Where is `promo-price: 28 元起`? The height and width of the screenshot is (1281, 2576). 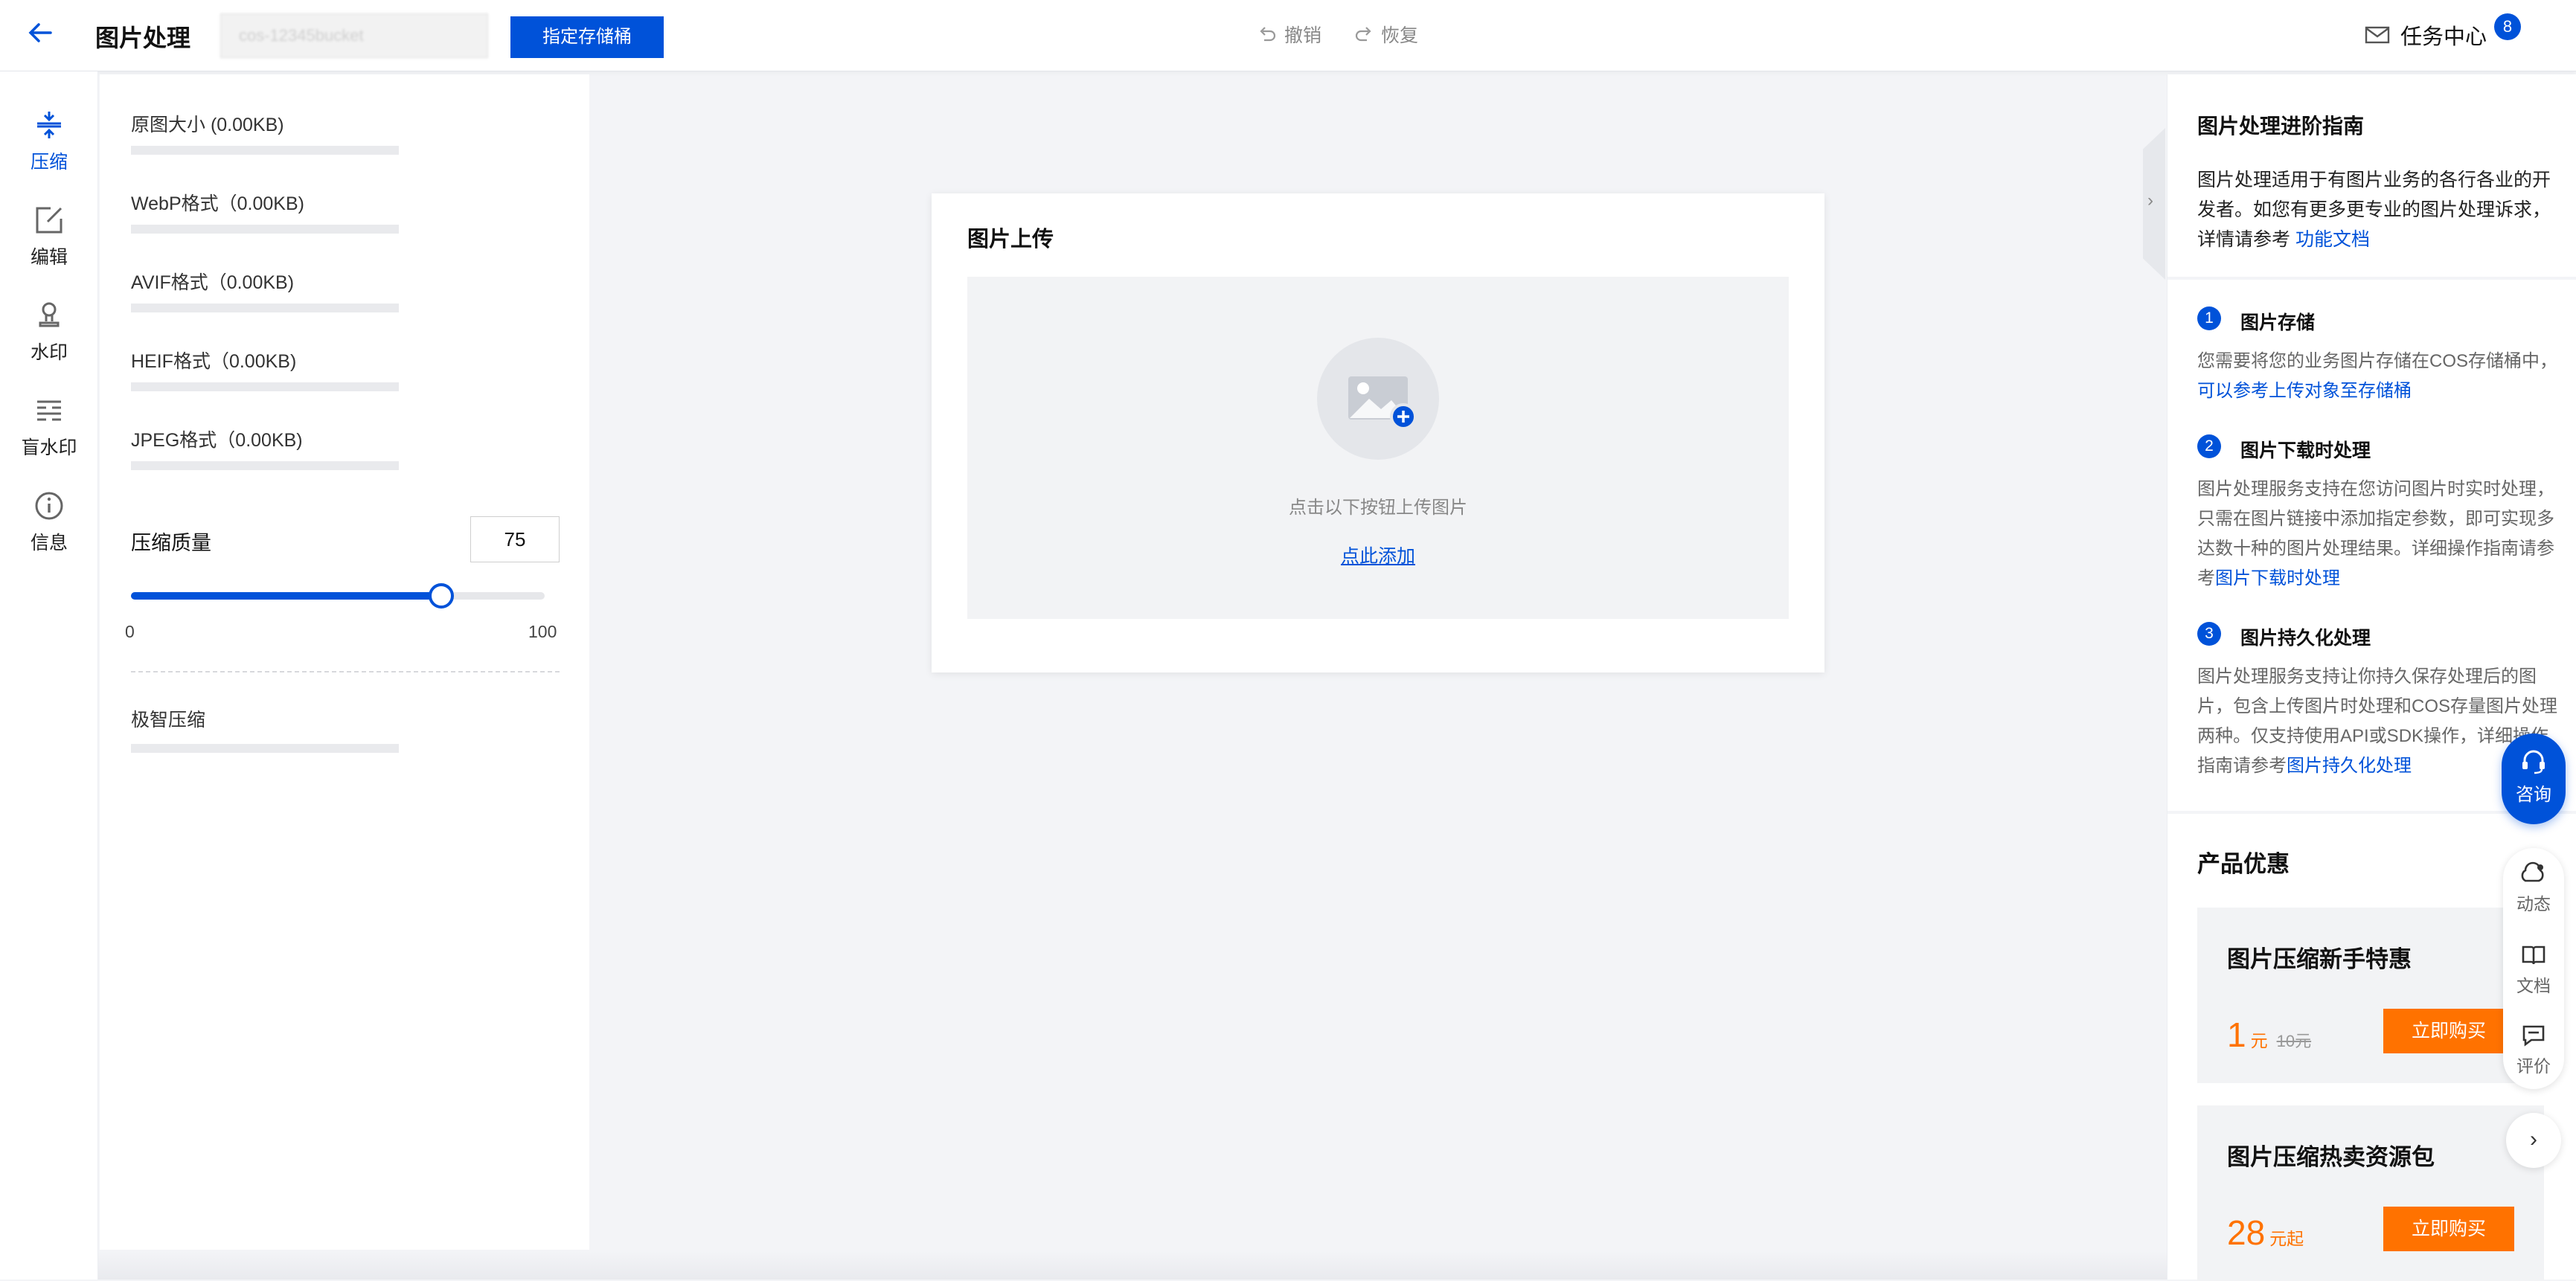
promo-price: 28 元起 is located at coordinates (2265, 1233).